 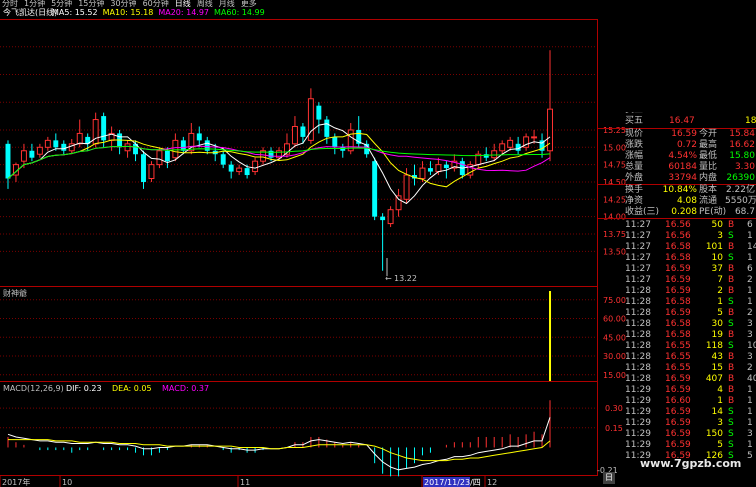 What do you see at coordinates (550, 336) in the screenshot?
I see `indicator-bars` at bounding box center [550, 336].